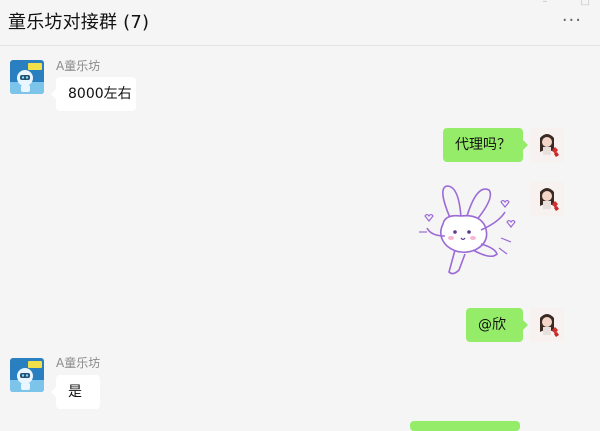 This screenshot has height=431, width=600. What do you see at coordinates (497, 325) in the screenshot?
I see `message-bubble: @欣` at bounding box center [497, 325].